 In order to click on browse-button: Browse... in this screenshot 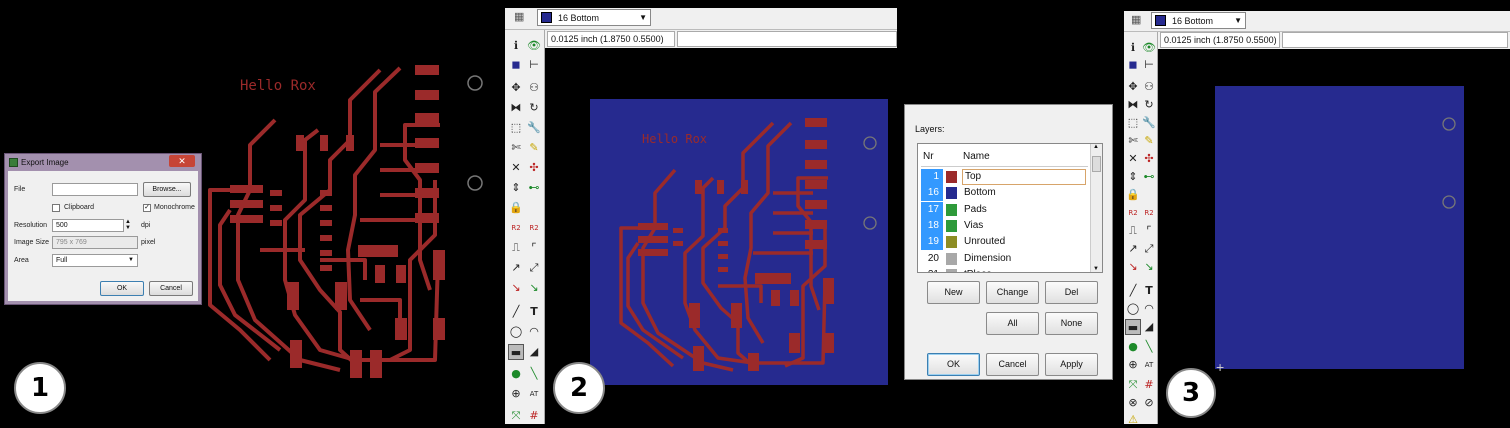, I will do `click(167, 189)`.